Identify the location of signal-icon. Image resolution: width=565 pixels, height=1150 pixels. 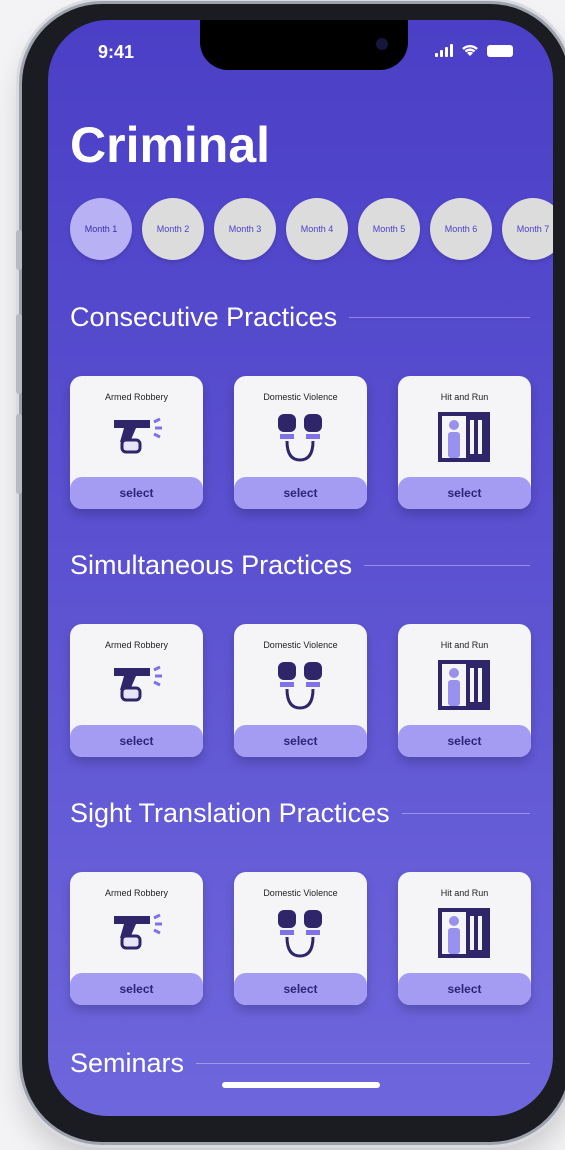
(444, 50).